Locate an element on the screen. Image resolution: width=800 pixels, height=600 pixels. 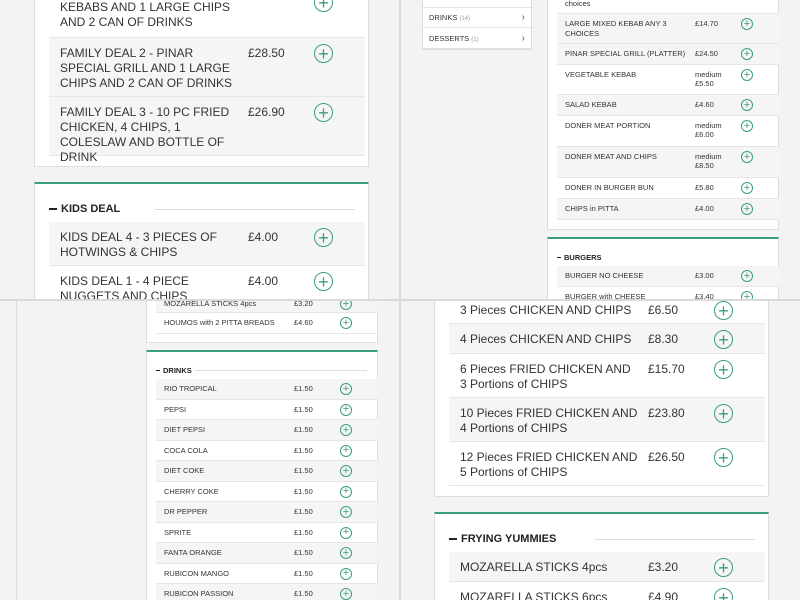
menu-item-price: medium £8.50 is located at coordinates (708, 161).